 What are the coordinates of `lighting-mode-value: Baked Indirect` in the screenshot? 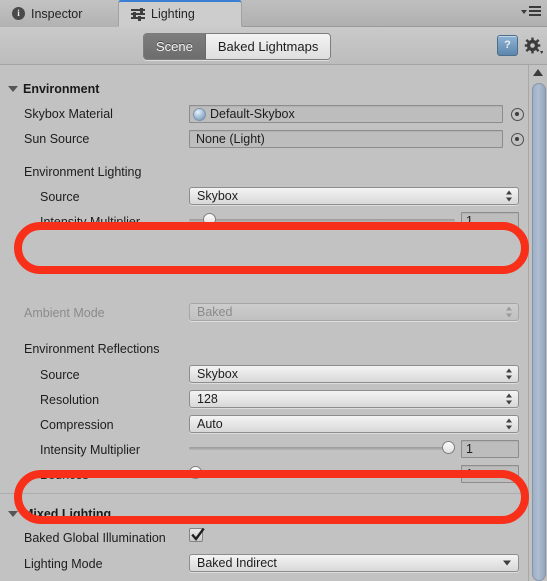 It's located at (237, 563).